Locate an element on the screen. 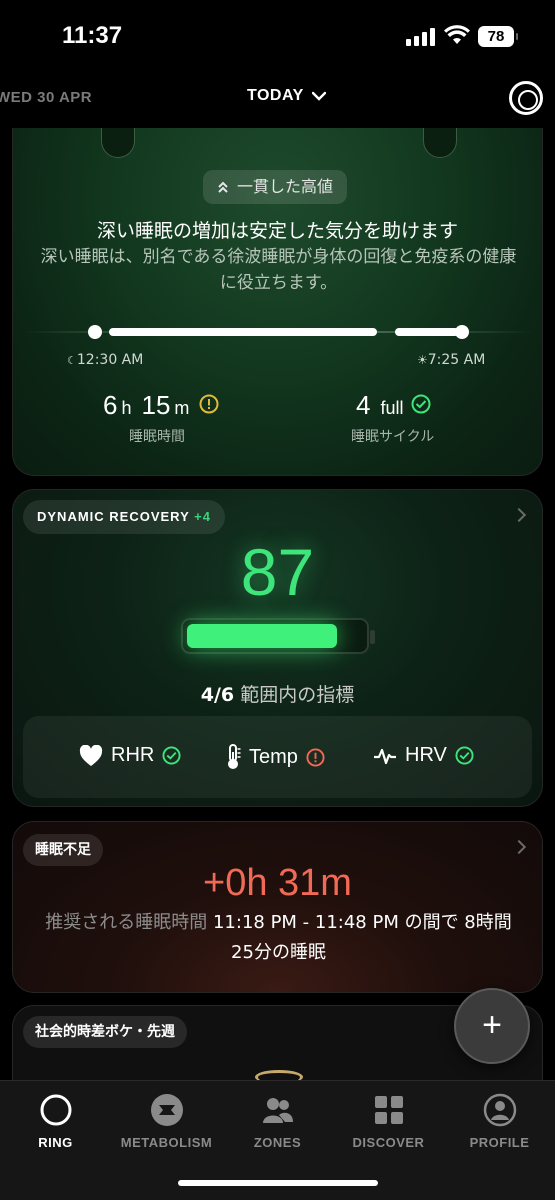  sleep-duration-label: 睡眠時間 is located at coordinates (157, 437).